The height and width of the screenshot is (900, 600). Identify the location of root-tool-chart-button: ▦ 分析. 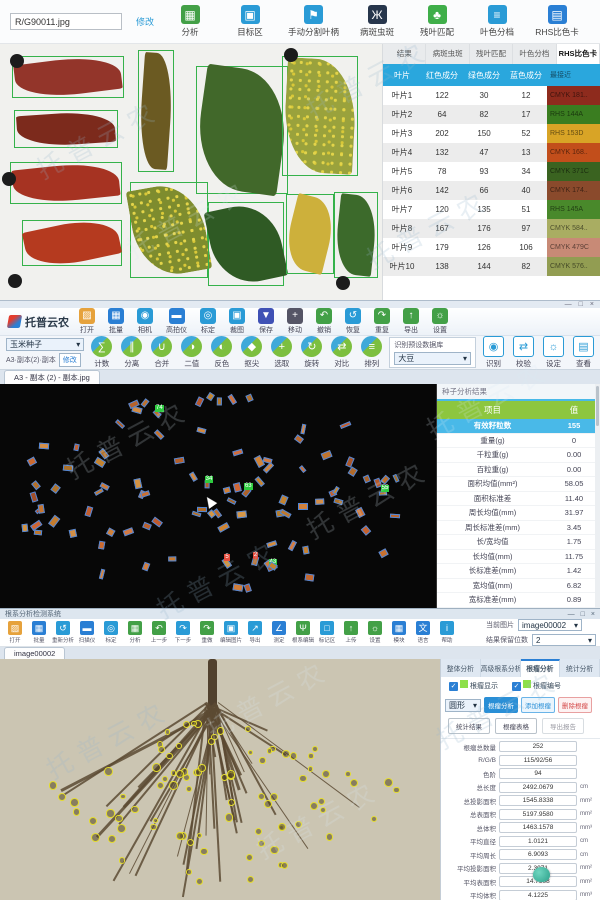
(135, 632).